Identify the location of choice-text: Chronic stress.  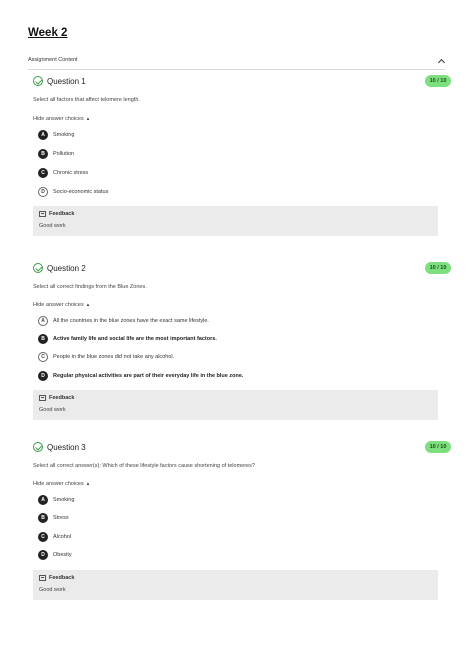
(71, 173).